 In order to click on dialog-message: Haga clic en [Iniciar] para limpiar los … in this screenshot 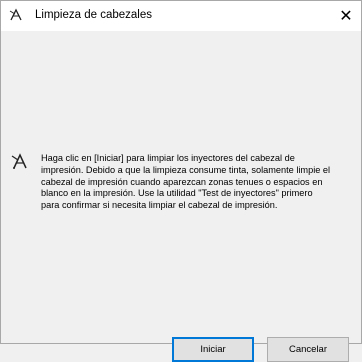, I will do `click(186, 182)`.